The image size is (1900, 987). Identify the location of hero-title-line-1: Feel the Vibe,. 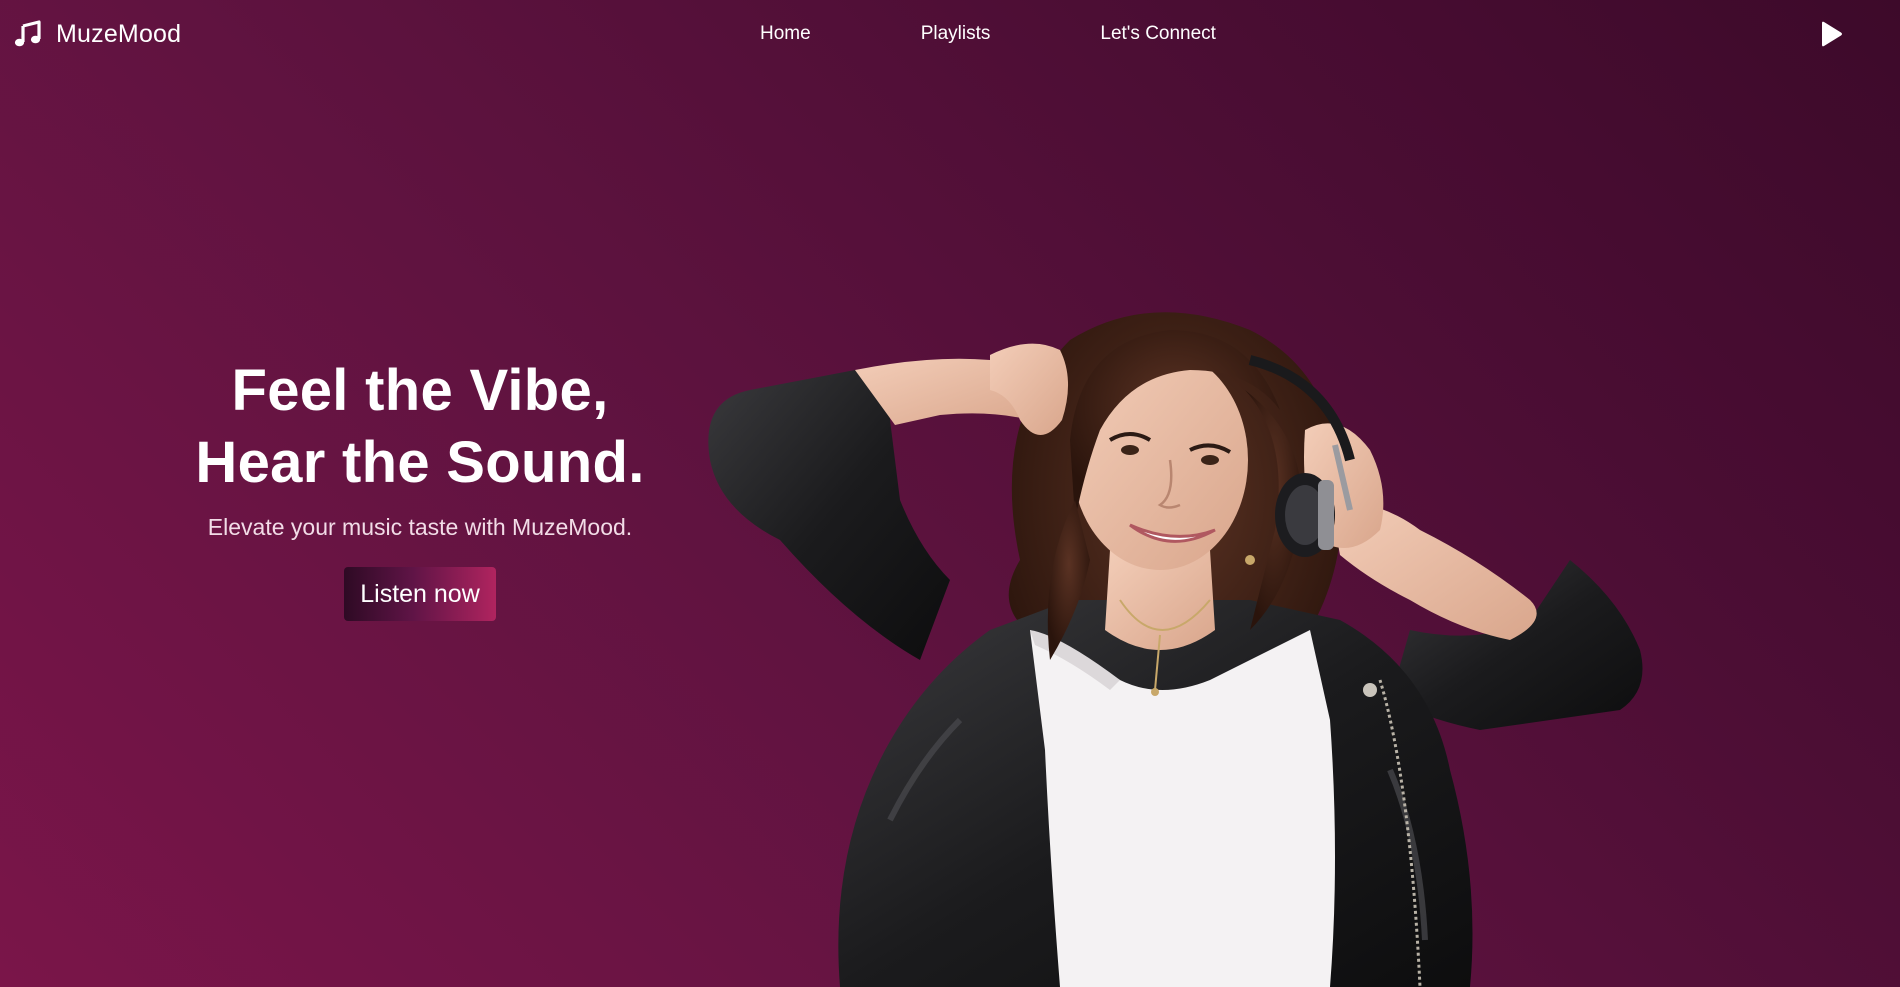
(420, 390).